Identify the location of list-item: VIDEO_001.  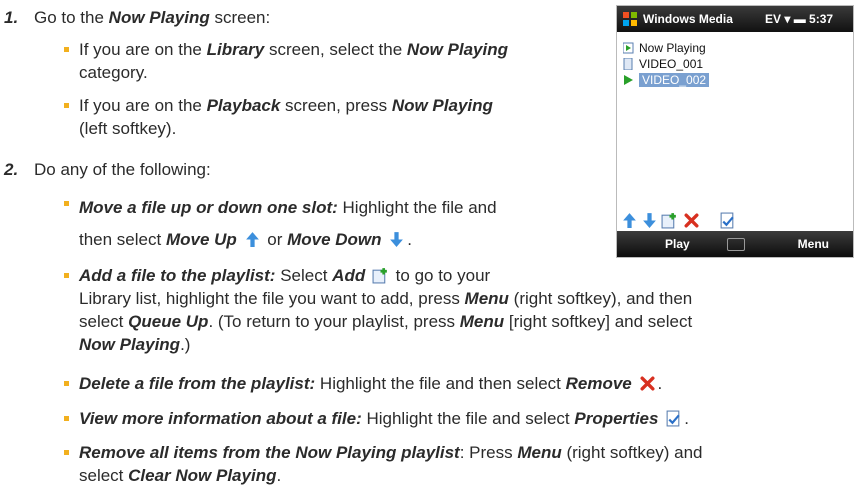
(735, 64).